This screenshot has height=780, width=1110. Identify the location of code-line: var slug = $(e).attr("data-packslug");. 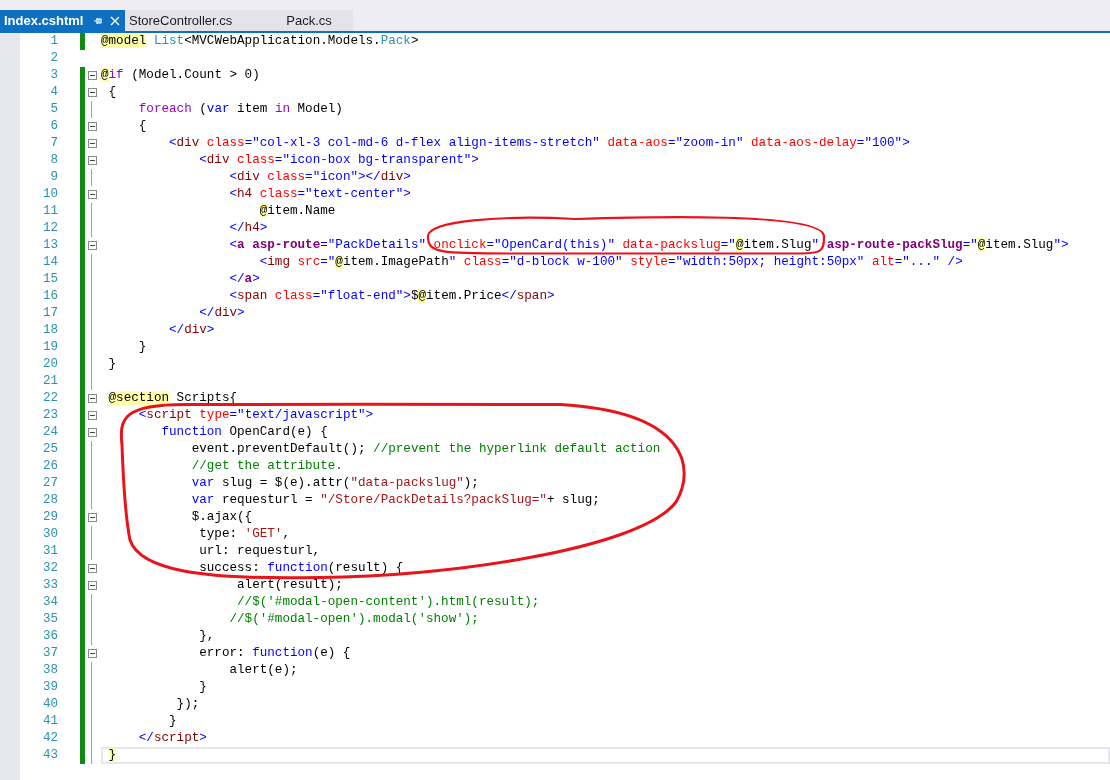
(334, 483).